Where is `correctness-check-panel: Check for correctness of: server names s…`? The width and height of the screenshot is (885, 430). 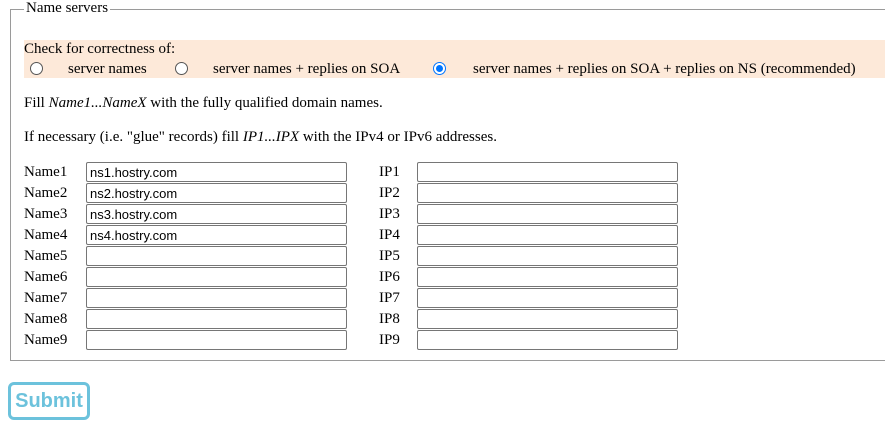
correctness-check-panel: Check for correctness of: server names s… is located at coordinates (454, 59).